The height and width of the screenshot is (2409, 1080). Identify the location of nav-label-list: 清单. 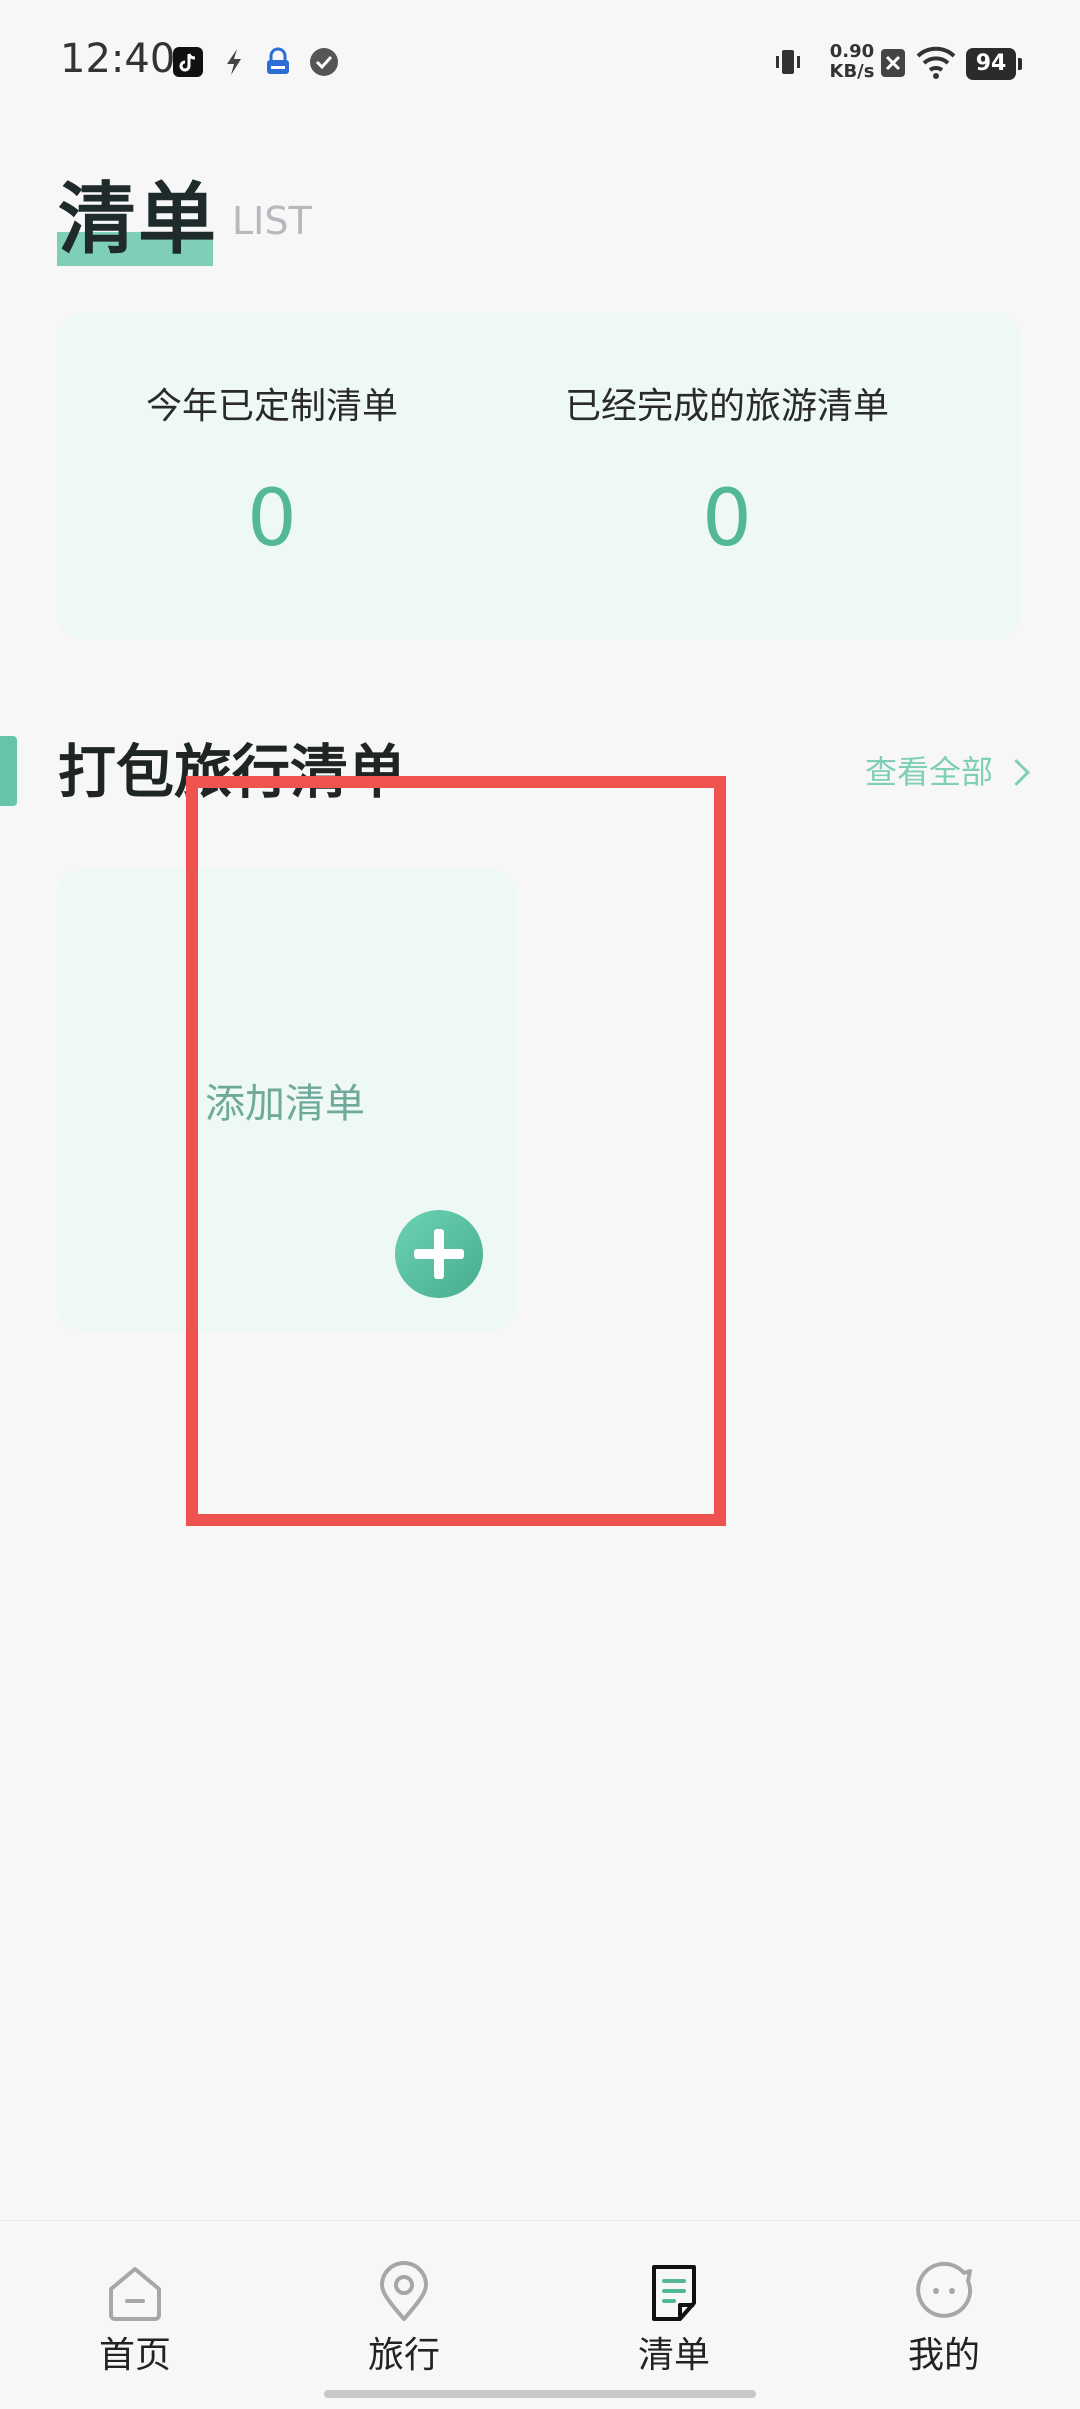
(673, 2355).